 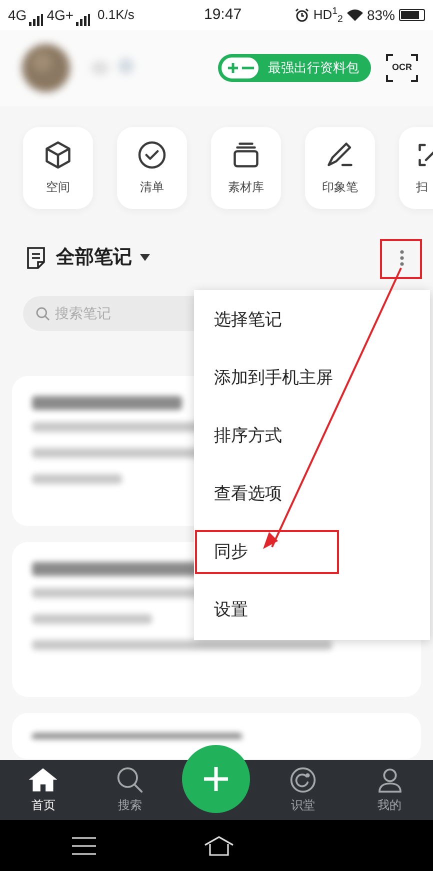 I want to click on battery-percent: 83%, so click(x=380, y=15).